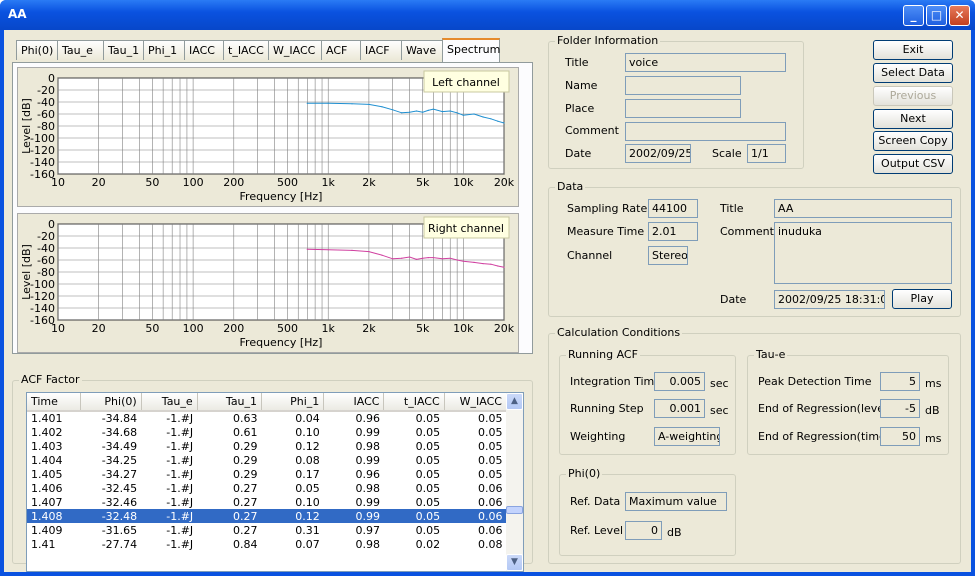  What do you see at coordinates (307, 432) in the screenshot?
I see `table-cell: 0.10` at bounding box center [307, 432].